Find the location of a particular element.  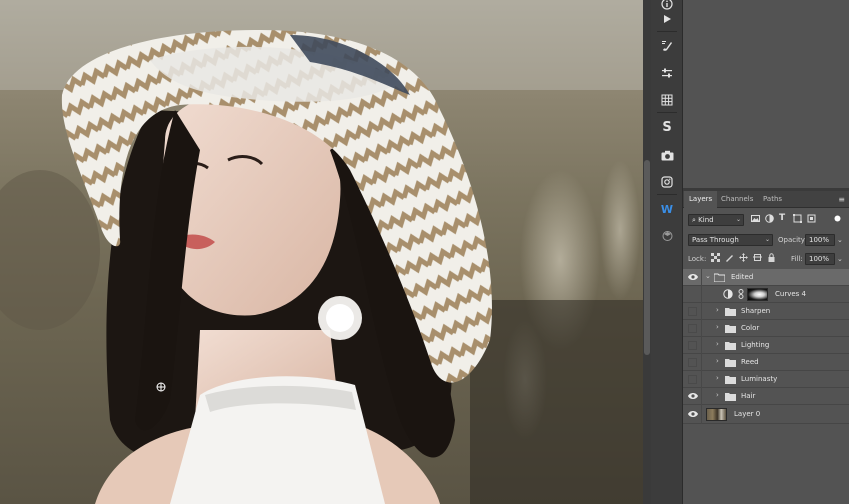

layer-row-layer-0: Layer 0 is located at coordinates (766, 414).